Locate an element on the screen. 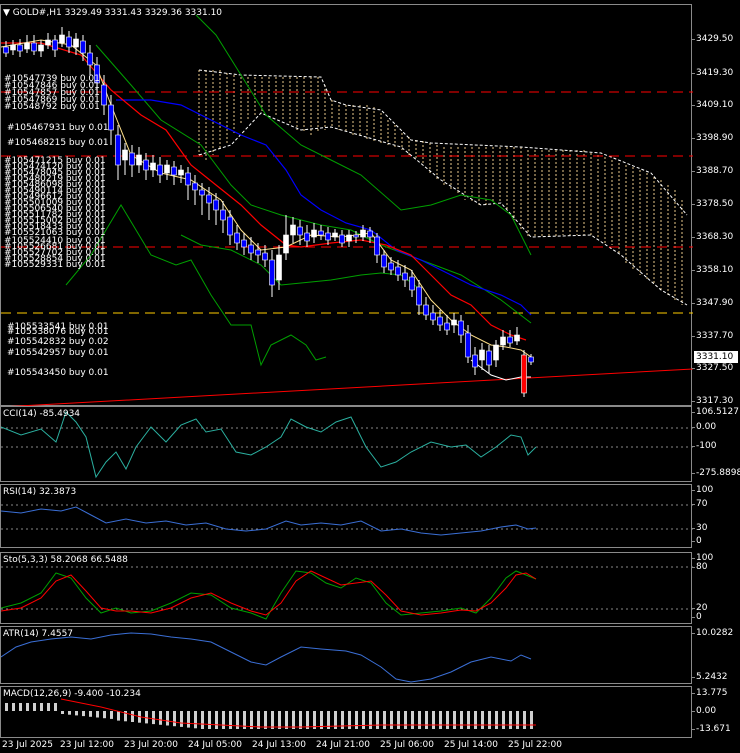  chart-menu-triangle-icon: ▼ is located at coordinates (6, 13).